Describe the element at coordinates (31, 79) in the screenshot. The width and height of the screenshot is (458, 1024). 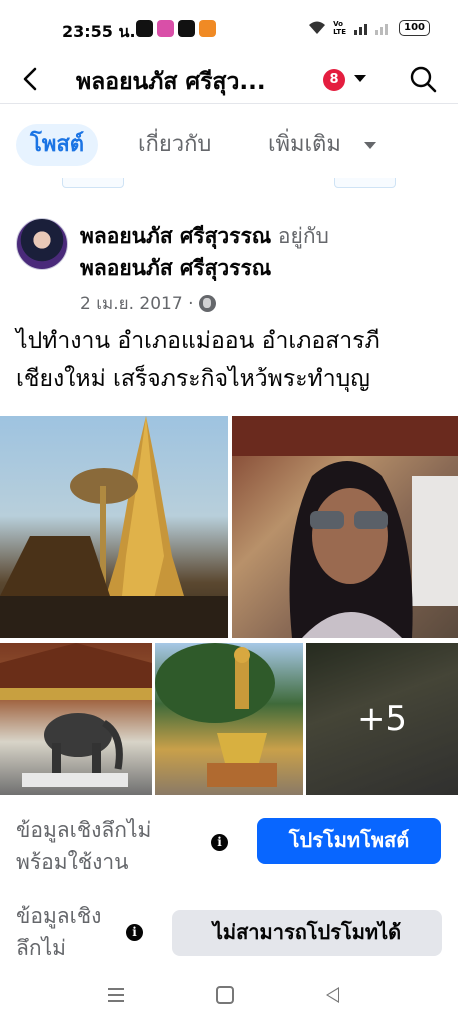
I see `back-arrow-icon` at that location.